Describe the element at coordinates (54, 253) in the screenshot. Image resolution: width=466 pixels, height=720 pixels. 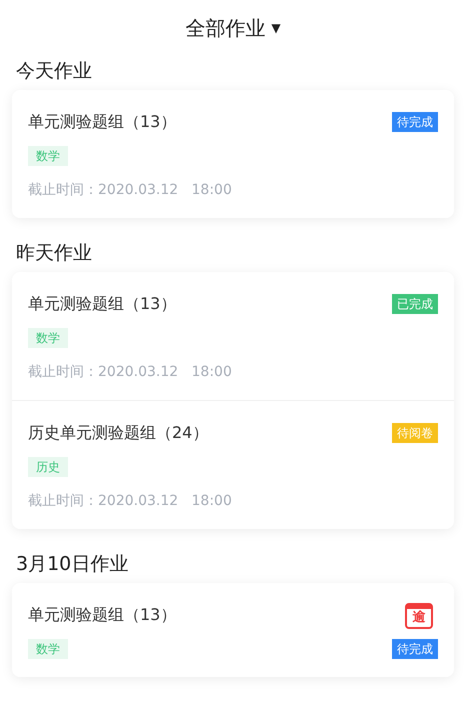
I see `section-heading: 昨天作业` at that location.